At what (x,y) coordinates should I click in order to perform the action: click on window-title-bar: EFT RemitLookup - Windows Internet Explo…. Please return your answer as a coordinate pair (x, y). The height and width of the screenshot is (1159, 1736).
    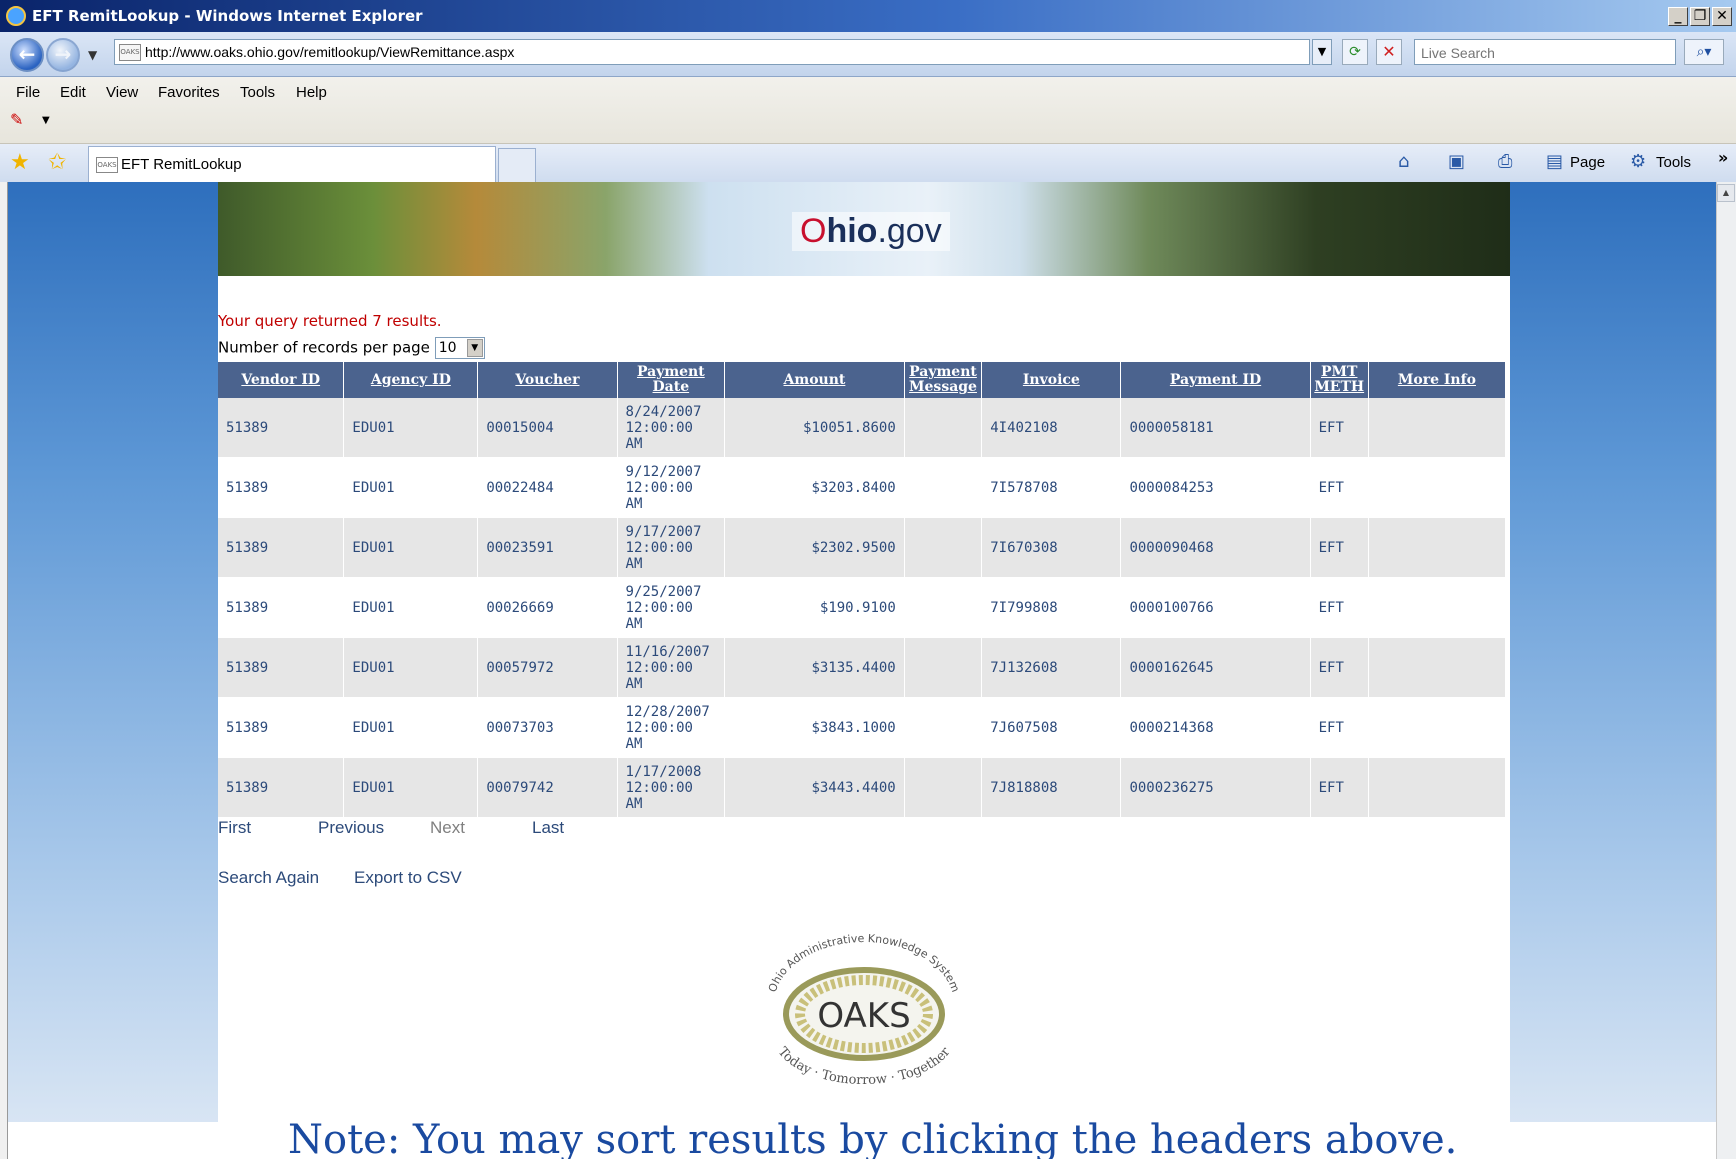
    Looking at the image, I should click on (868, 16).